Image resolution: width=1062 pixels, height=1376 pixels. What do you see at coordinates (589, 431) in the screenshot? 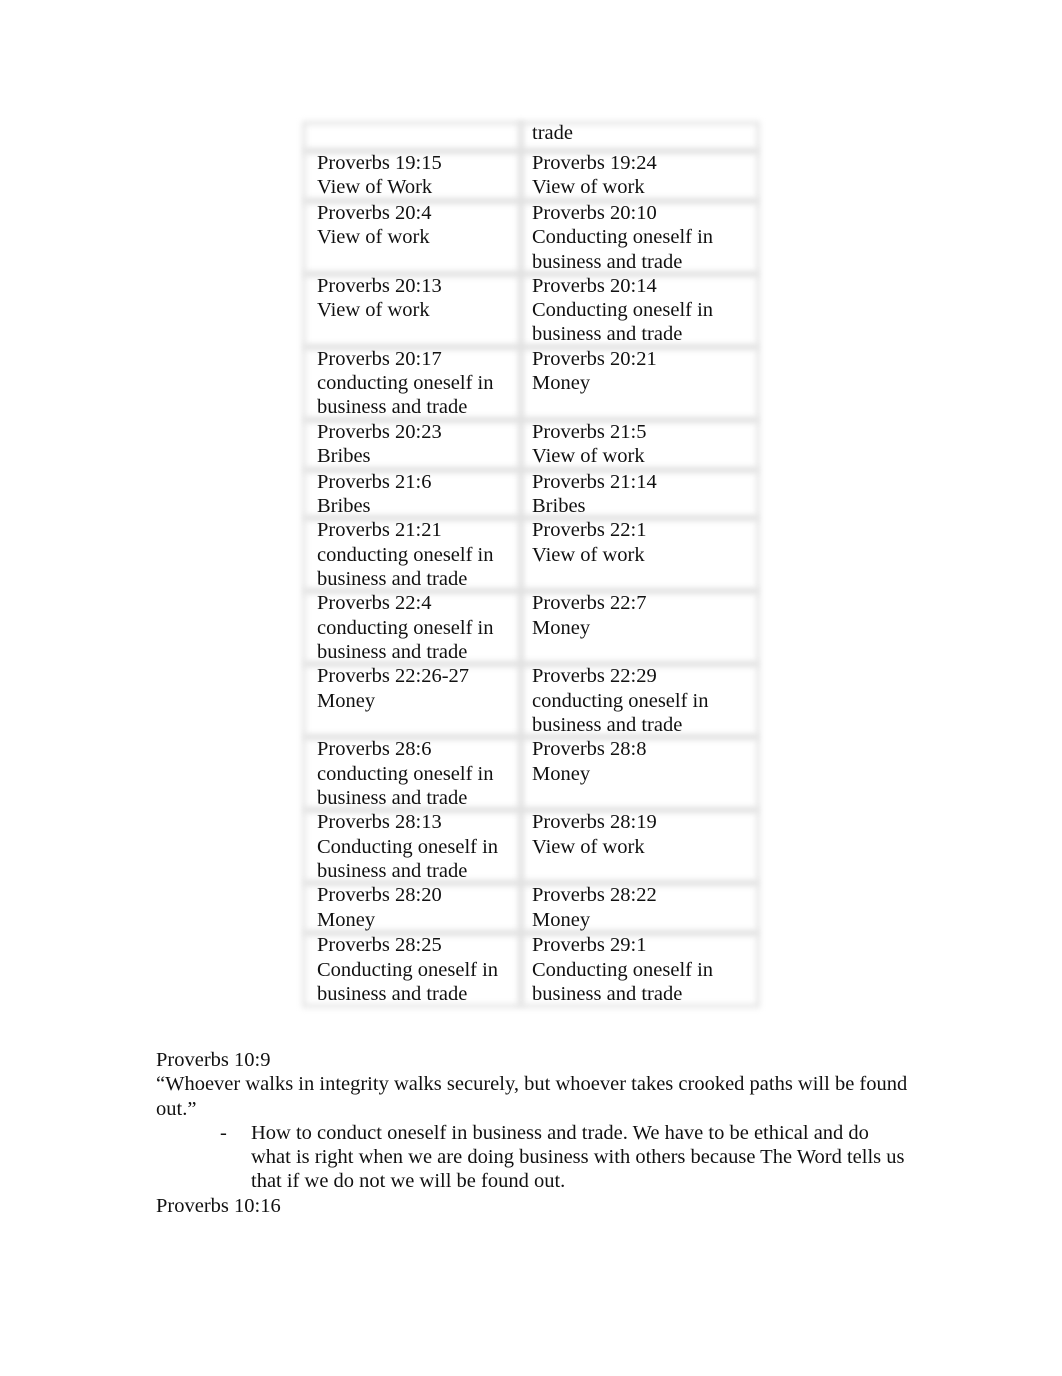
I see `verse-reference: Proverbs 21:5` at bounding box center [589, 431].